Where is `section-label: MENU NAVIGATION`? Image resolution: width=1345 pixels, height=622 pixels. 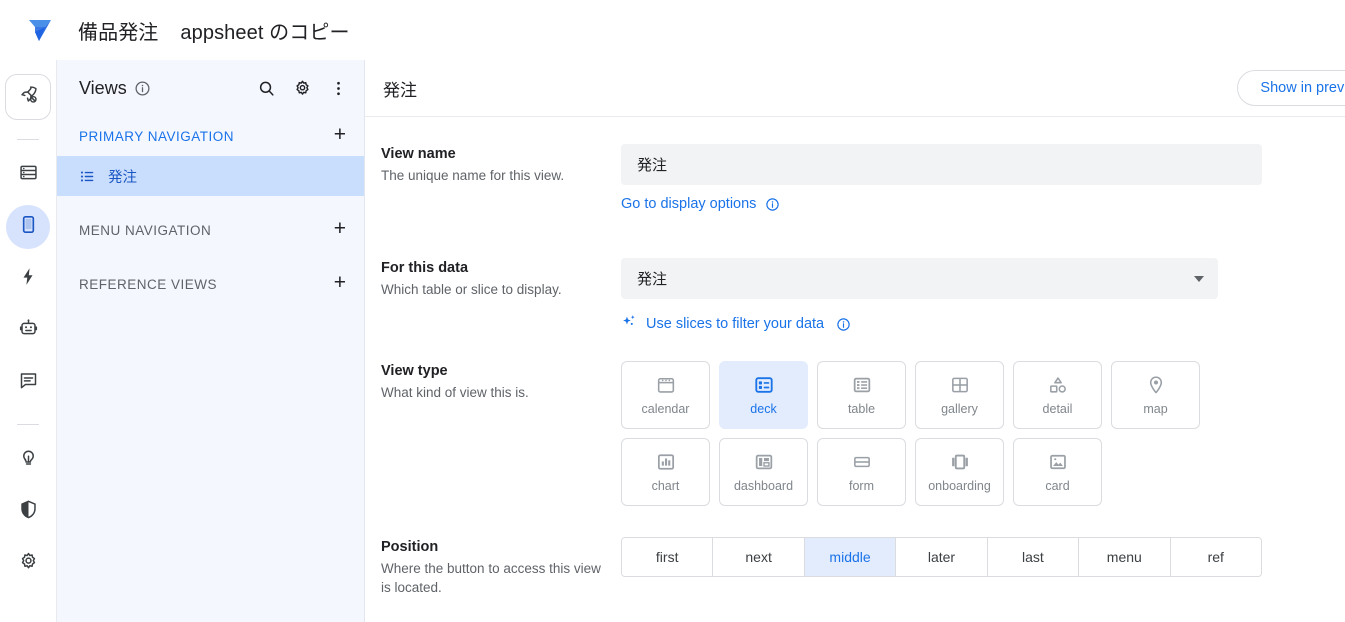
section-label: MENU NAVIGATION is located at coordinates (145, 230).